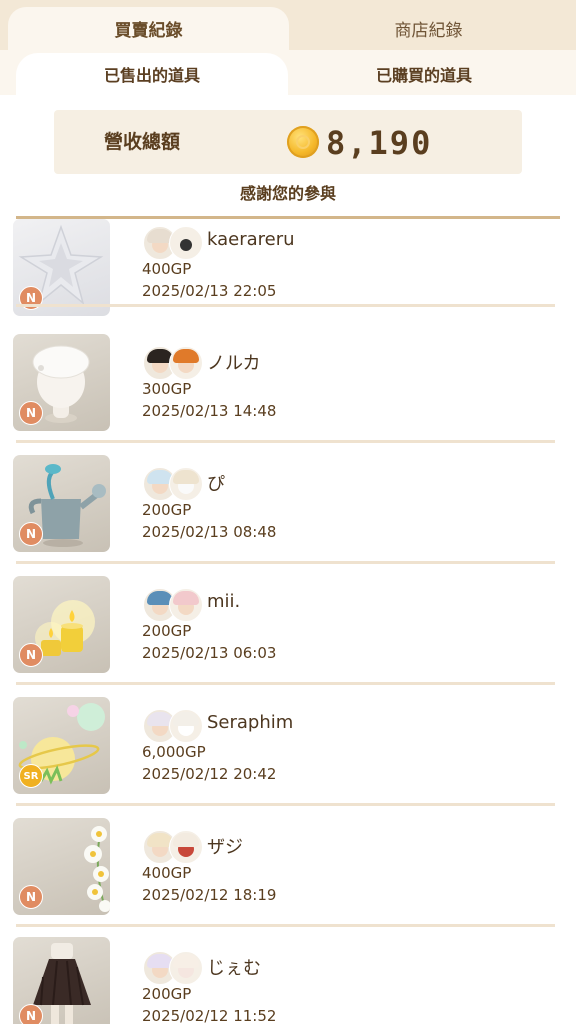 The image size is (576, 1024). What do you see at coordinates (209, 774) in the screenshot?
I see `sale-date: 2025/02/12 20:42` at bounding box center [209, 774].